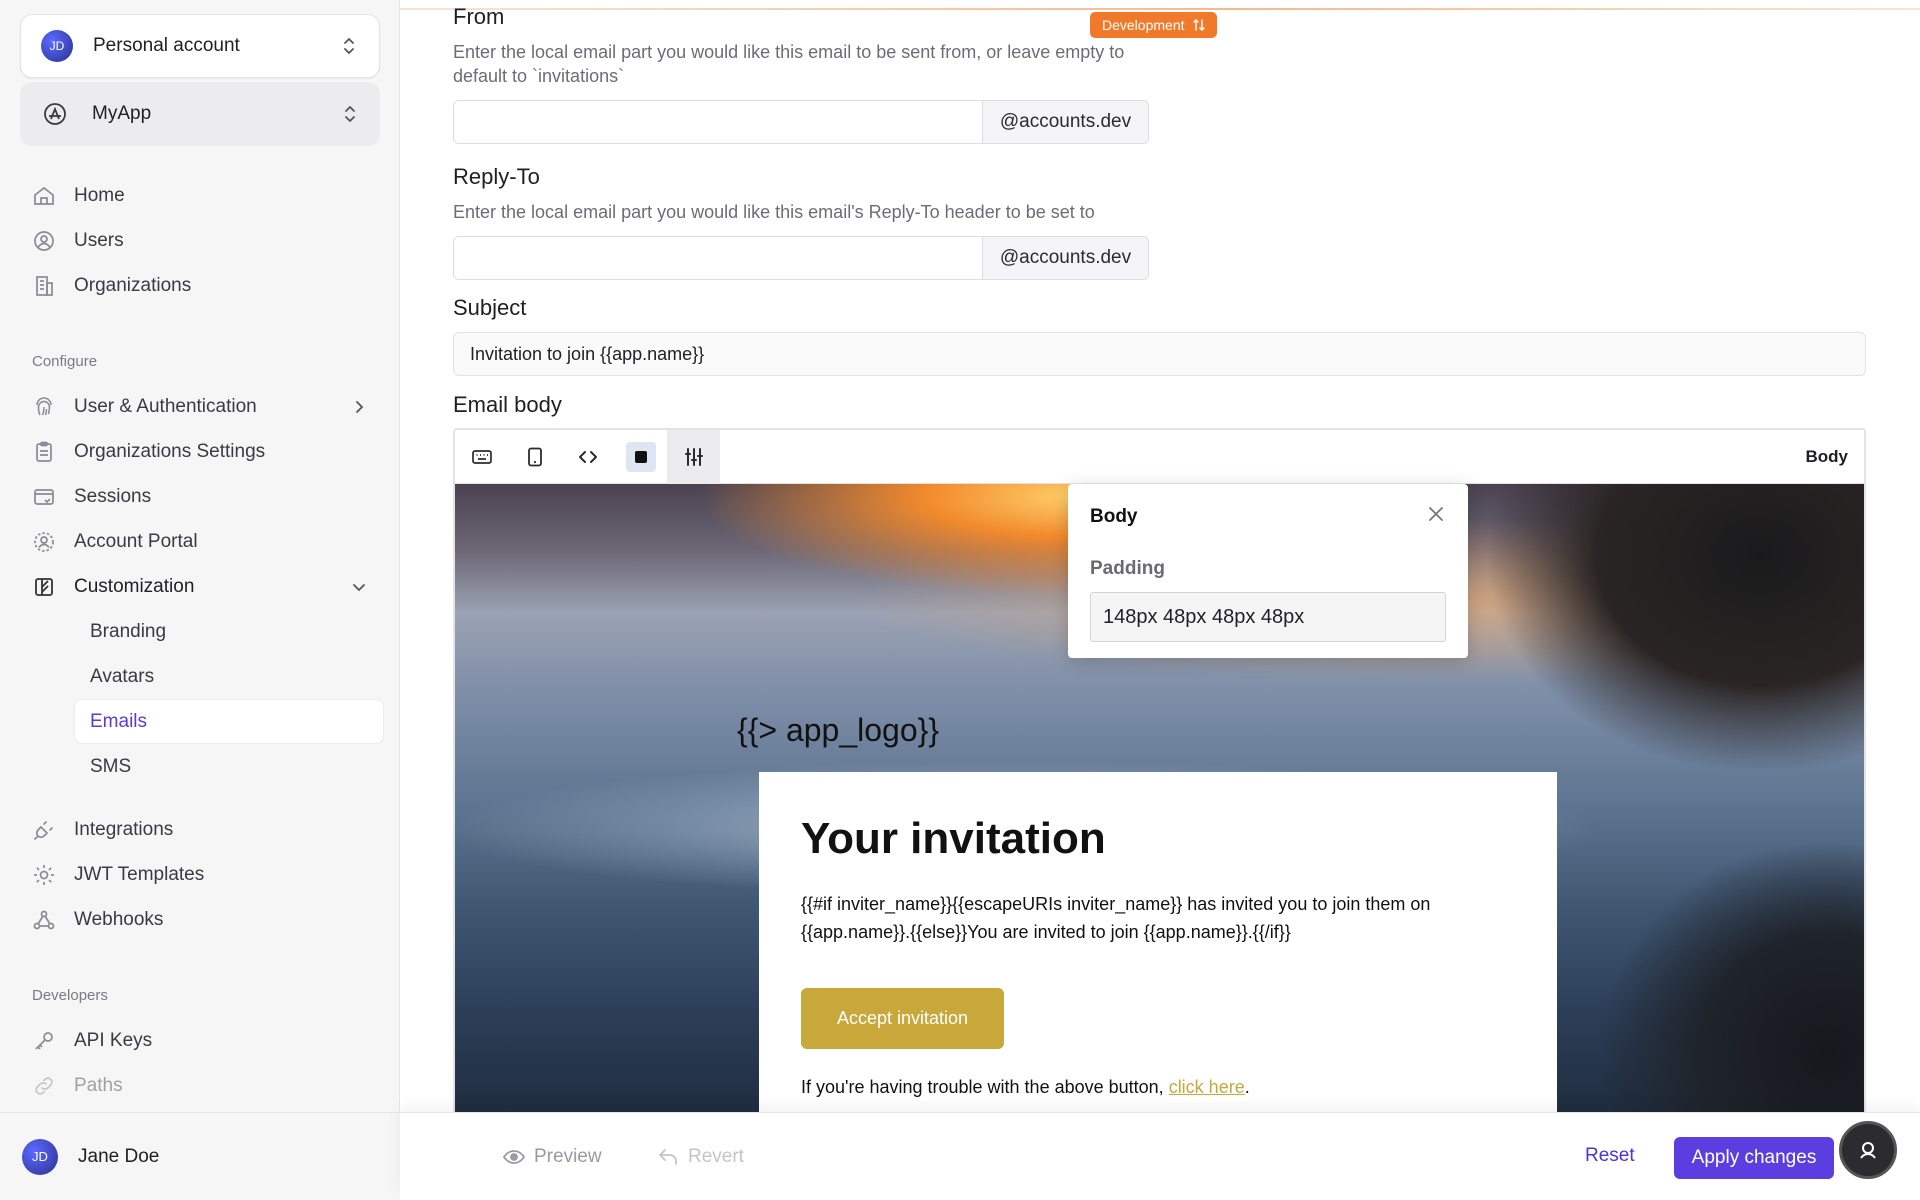 The image size is (1920, 1200). Describe the element at coordinates (44, 195) in the screenshot. I see `home-icon` at that location.